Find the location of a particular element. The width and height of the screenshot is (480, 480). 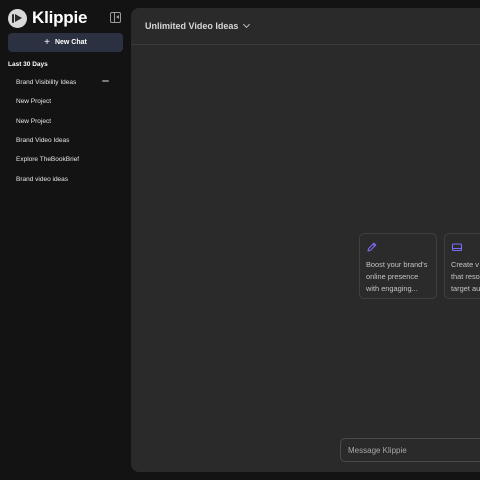

chat-item-label: Explore TheBookBrief is located at coordinates (48, 160).